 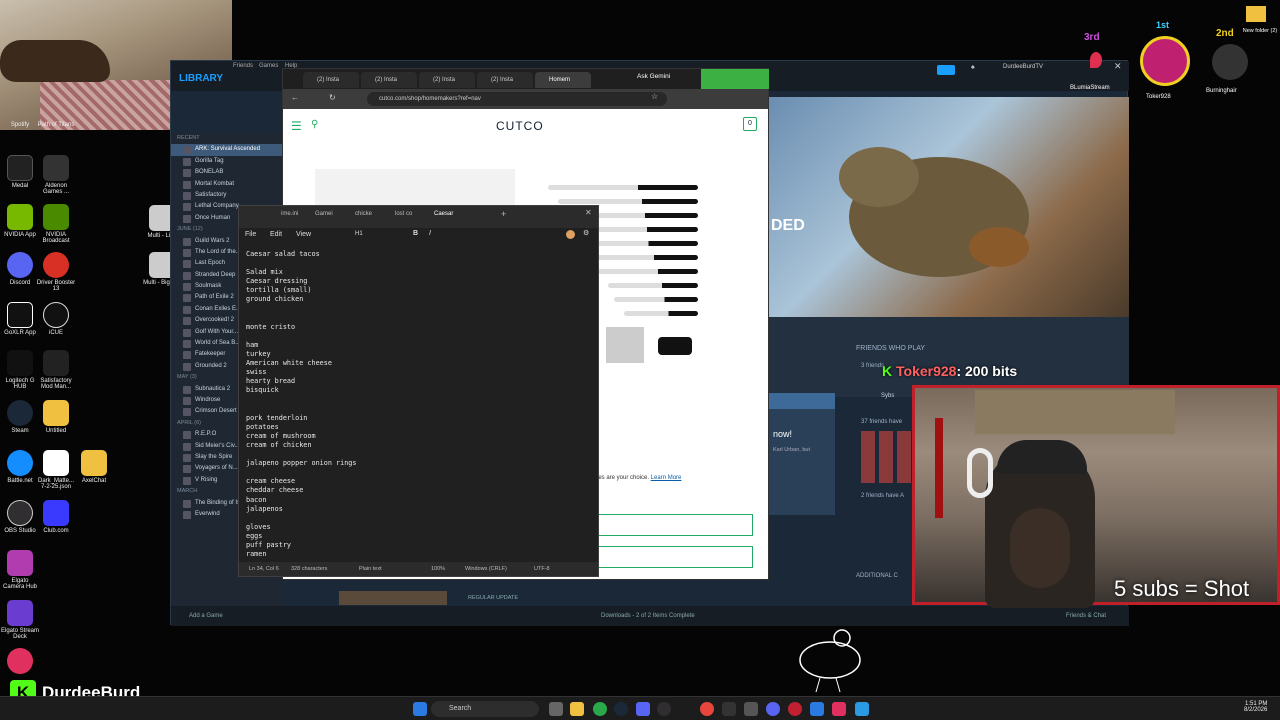 I want to click on desktop-icon-battlenet: Battle.net, so click(x=20, y=467).